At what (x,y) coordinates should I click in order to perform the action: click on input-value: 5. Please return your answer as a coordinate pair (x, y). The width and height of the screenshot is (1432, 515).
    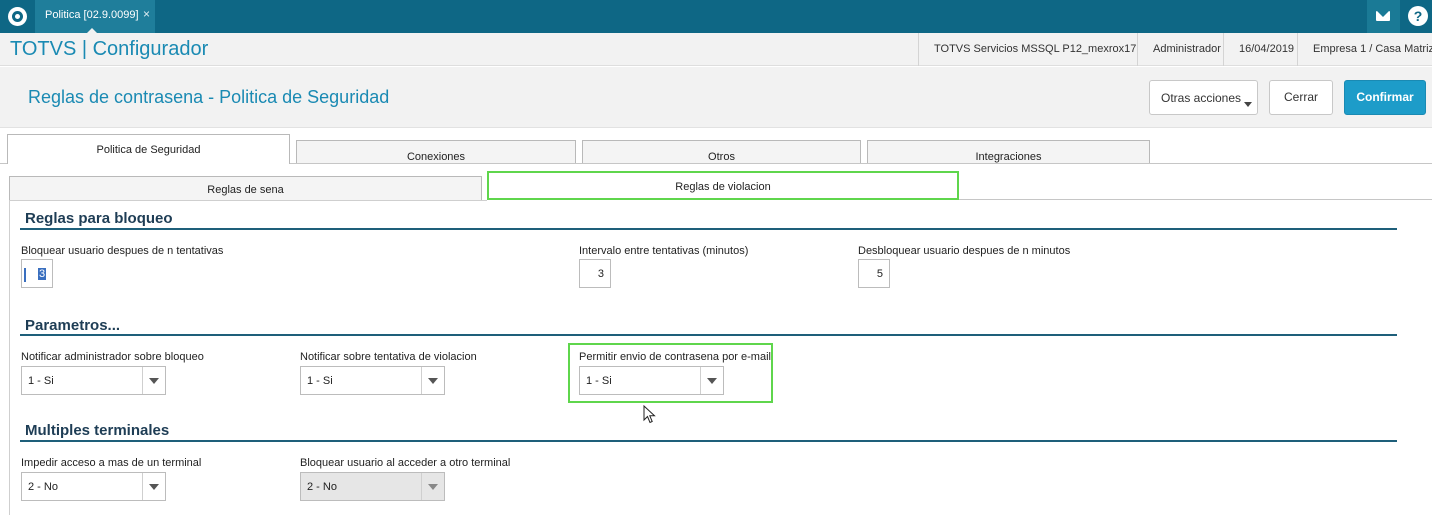
    Looking at the image, I should click on (879, 274).